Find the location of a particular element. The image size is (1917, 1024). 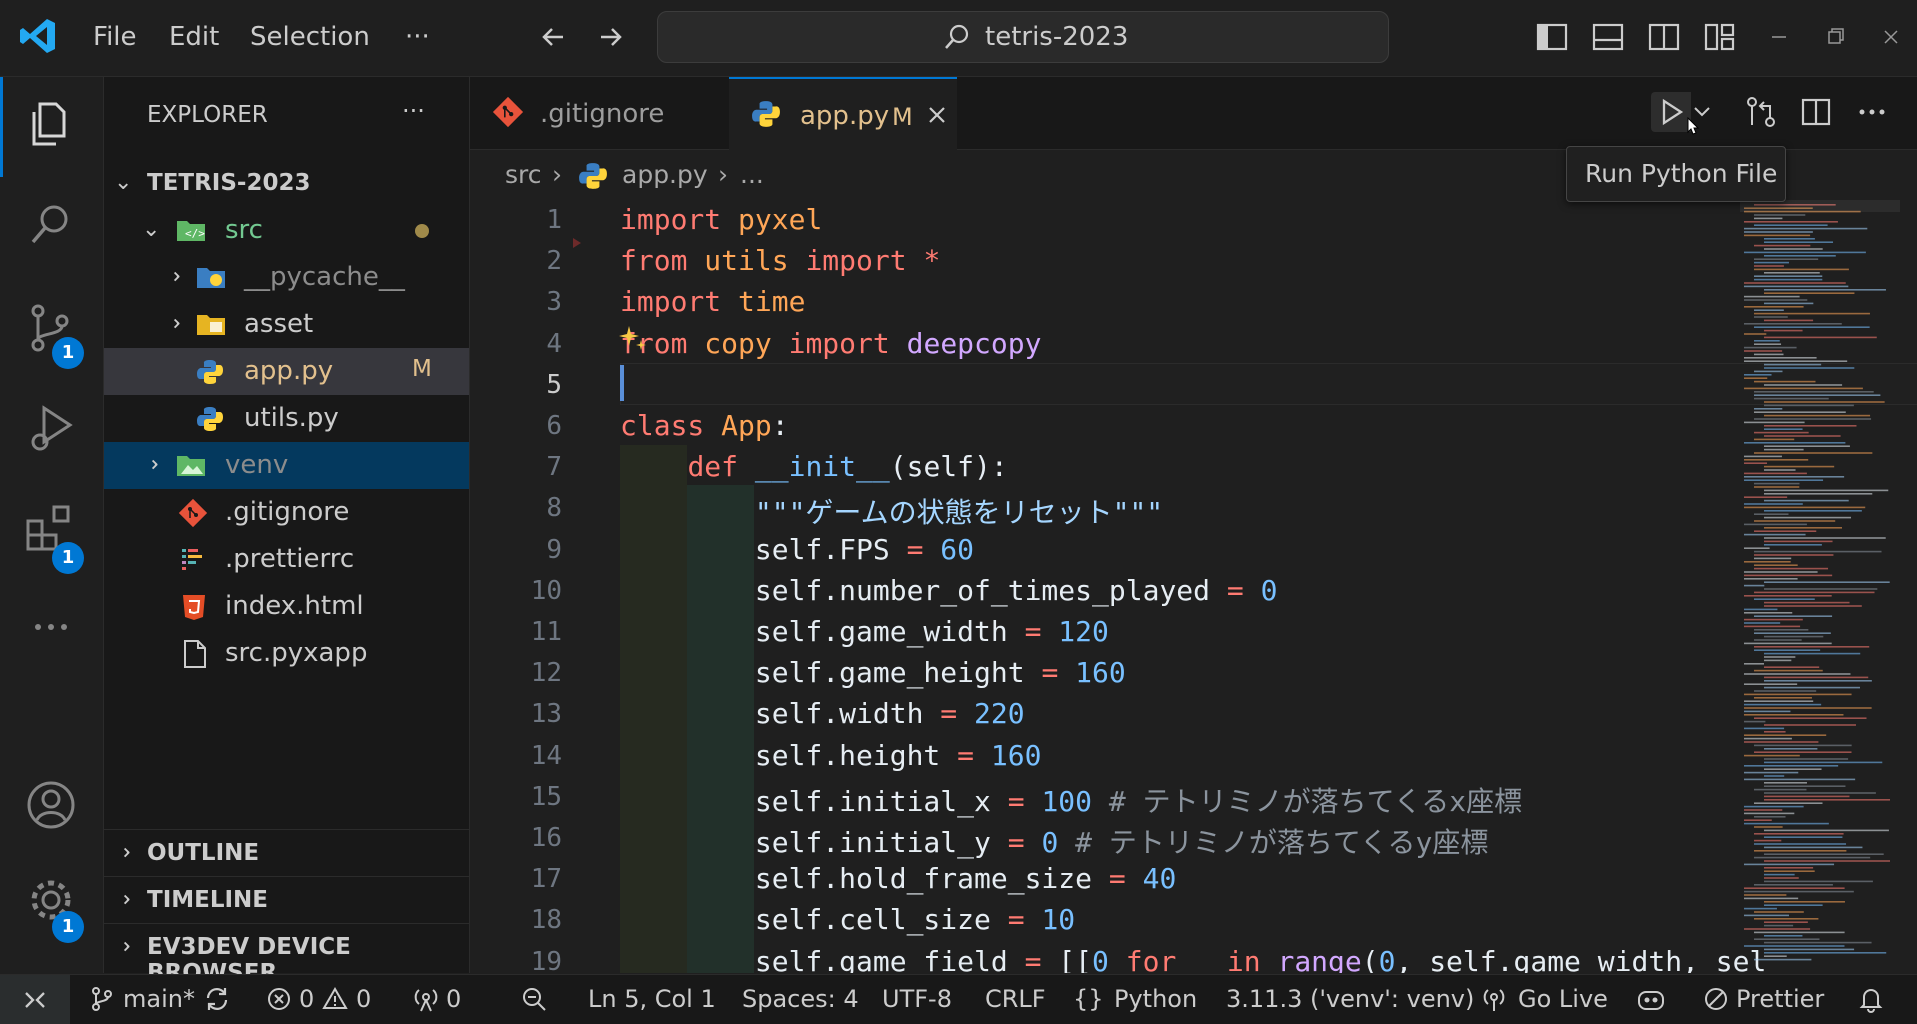

run-debug-icon is located at coordinates (51, 429).